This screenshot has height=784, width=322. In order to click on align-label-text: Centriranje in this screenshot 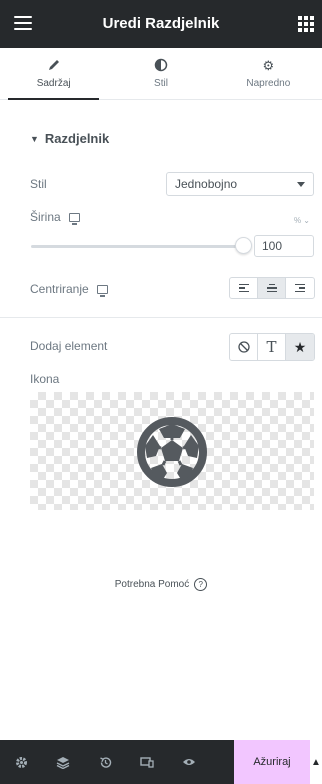, I will do `click(59, 289)`.